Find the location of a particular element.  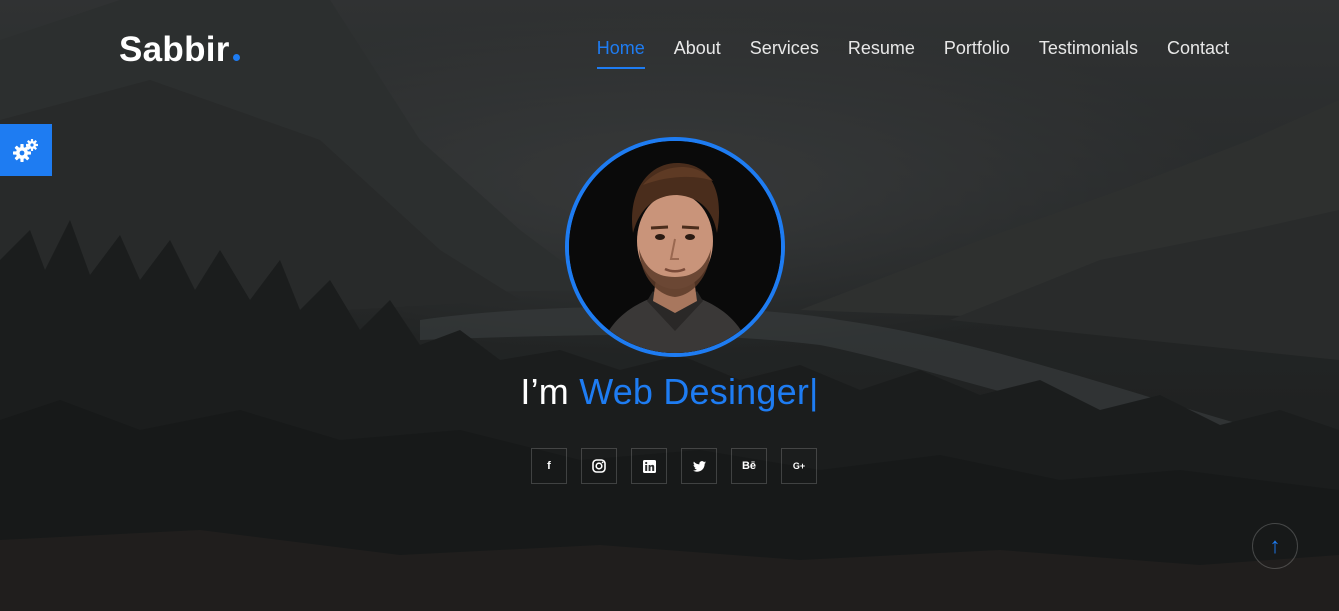

linkedin-icon is located at coordinates (649, 466).